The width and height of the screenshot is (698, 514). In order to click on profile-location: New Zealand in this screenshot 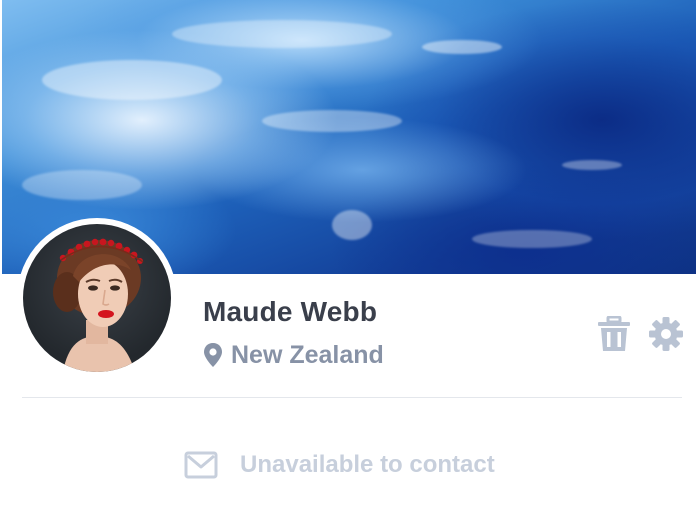, I will do `click(293, 355)`.